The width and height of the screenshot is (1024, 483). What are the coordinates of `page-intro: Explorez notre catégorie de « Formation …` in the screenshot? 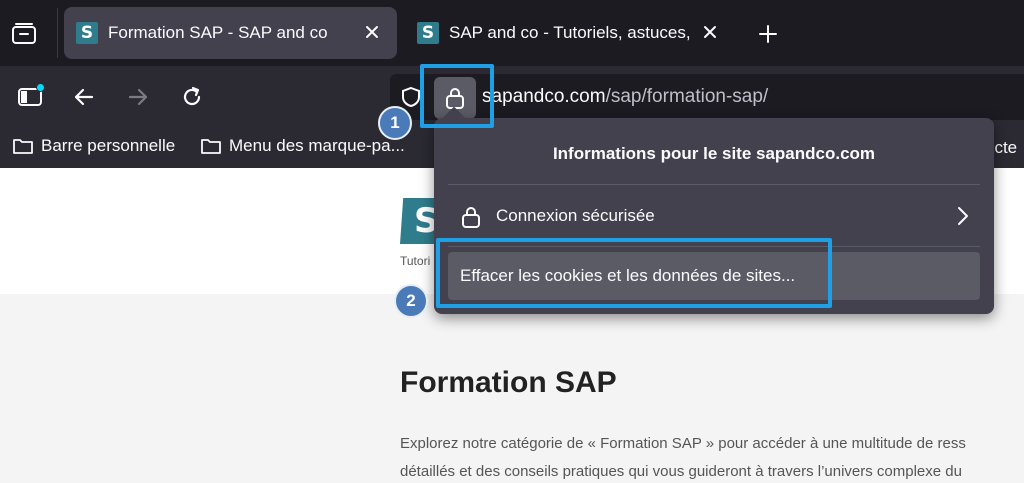 It's located at (712, 456).